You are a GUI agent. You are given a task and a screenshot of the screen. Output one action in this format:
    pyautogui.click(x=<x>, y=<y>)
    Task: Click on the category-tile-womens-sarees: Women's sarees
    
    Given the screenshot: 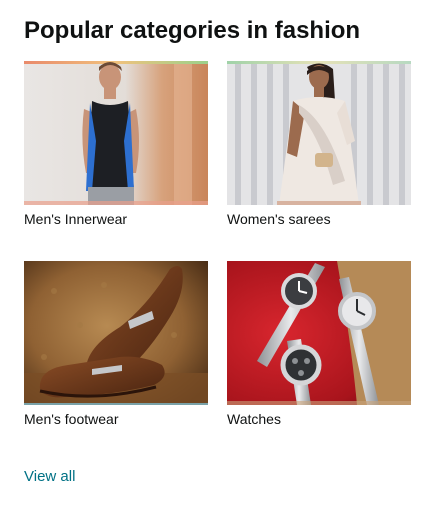 What is the action you would take?
    pyautogui.click(x=319, y=144)
    